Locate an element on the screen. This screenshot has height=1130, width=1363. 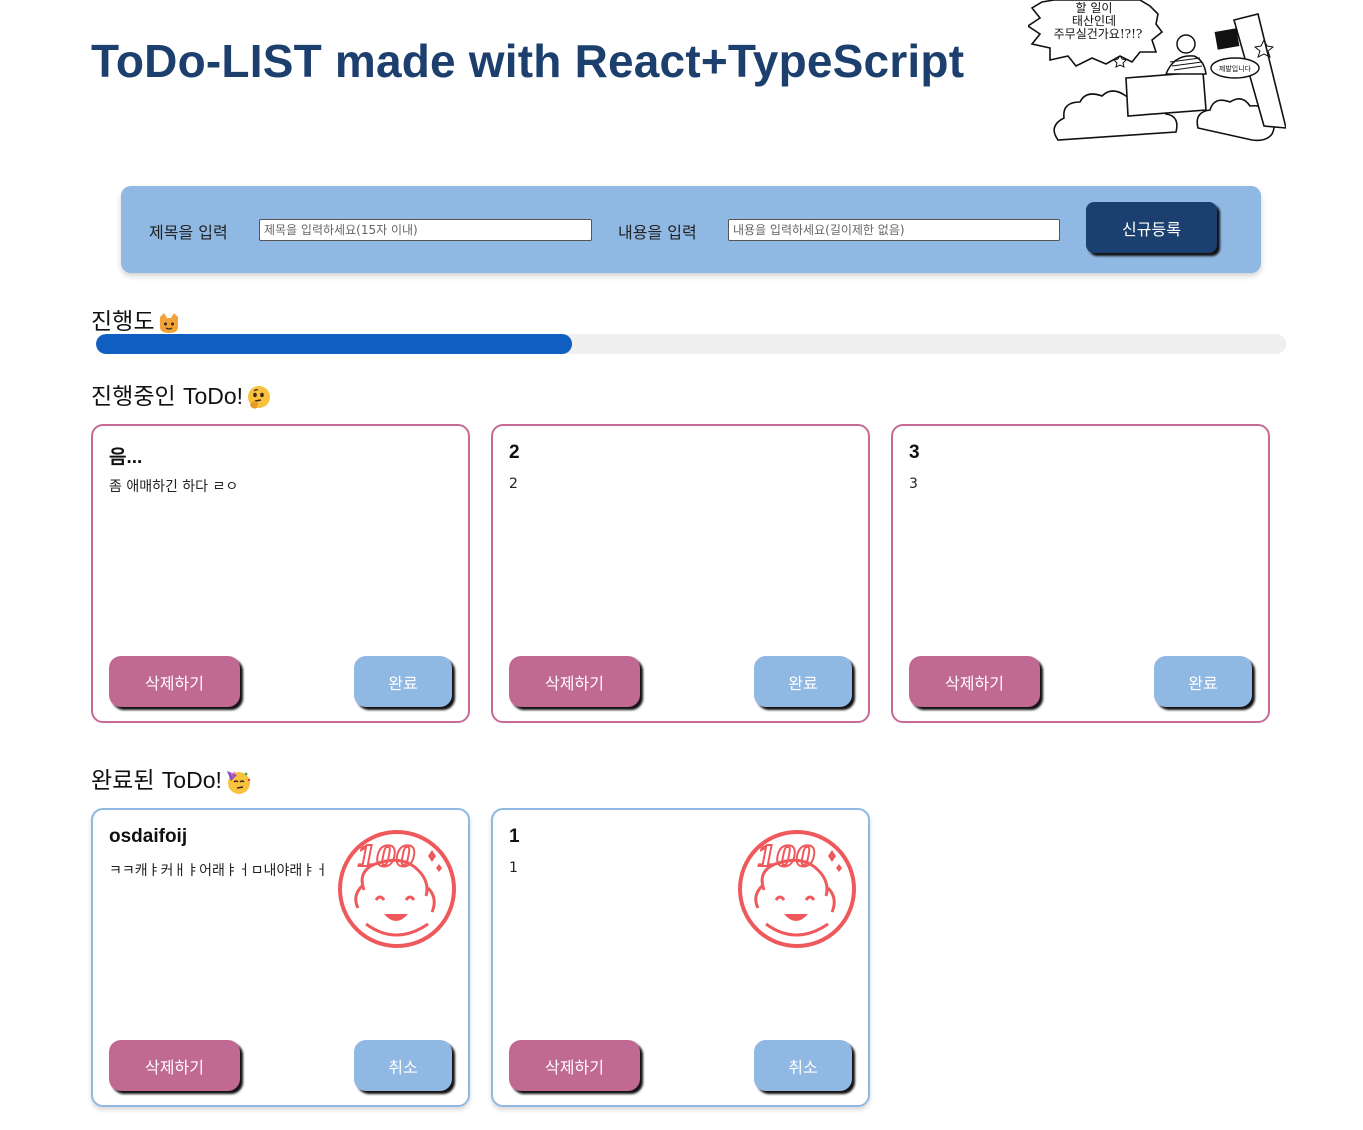
todo-card: 3 3 삭제하기 완료 is located at coordinates (1080, 573).